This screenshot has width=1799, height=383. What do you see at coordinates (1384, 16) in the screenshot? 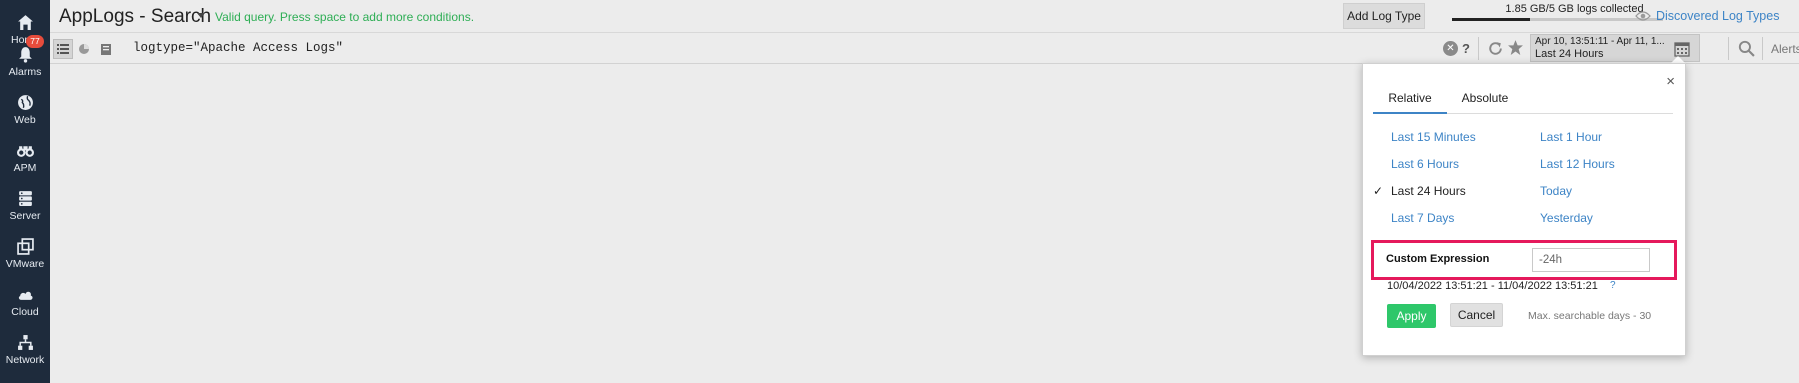
I see `add-log-type-button: Add Log Type` at bounding box center [1384, 16].